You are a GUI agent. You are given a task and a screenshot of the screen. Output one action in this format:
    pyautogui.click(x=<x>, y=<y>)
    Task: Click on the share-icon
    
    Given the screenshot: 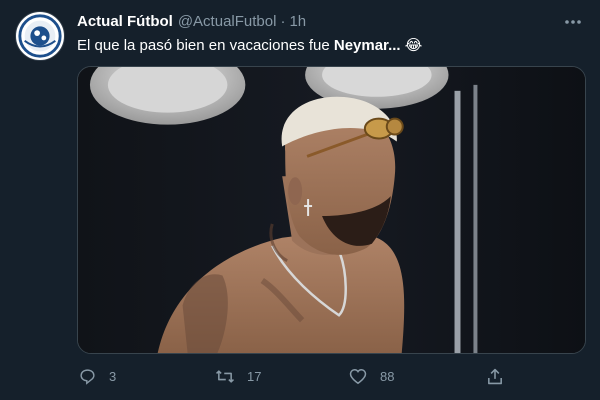 What is the action you would take?
    pyautogui.click(x=495, y=376)
    